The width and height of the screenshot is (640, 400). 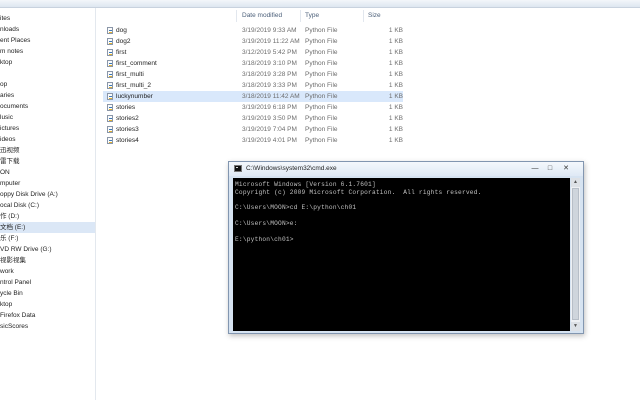 I want to click on cmd-scrollbar: ▲ ▼, so click(x=575, y=254).